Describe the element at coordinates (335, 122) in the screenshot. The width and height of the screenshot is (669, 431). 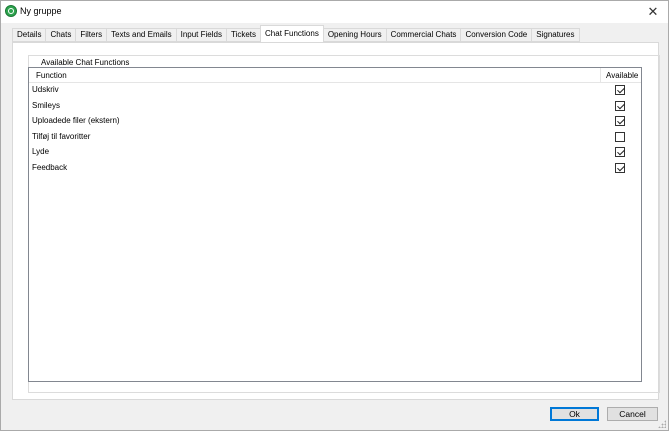
I see `list-item: Uploadede filer (ekstern)` at that location.